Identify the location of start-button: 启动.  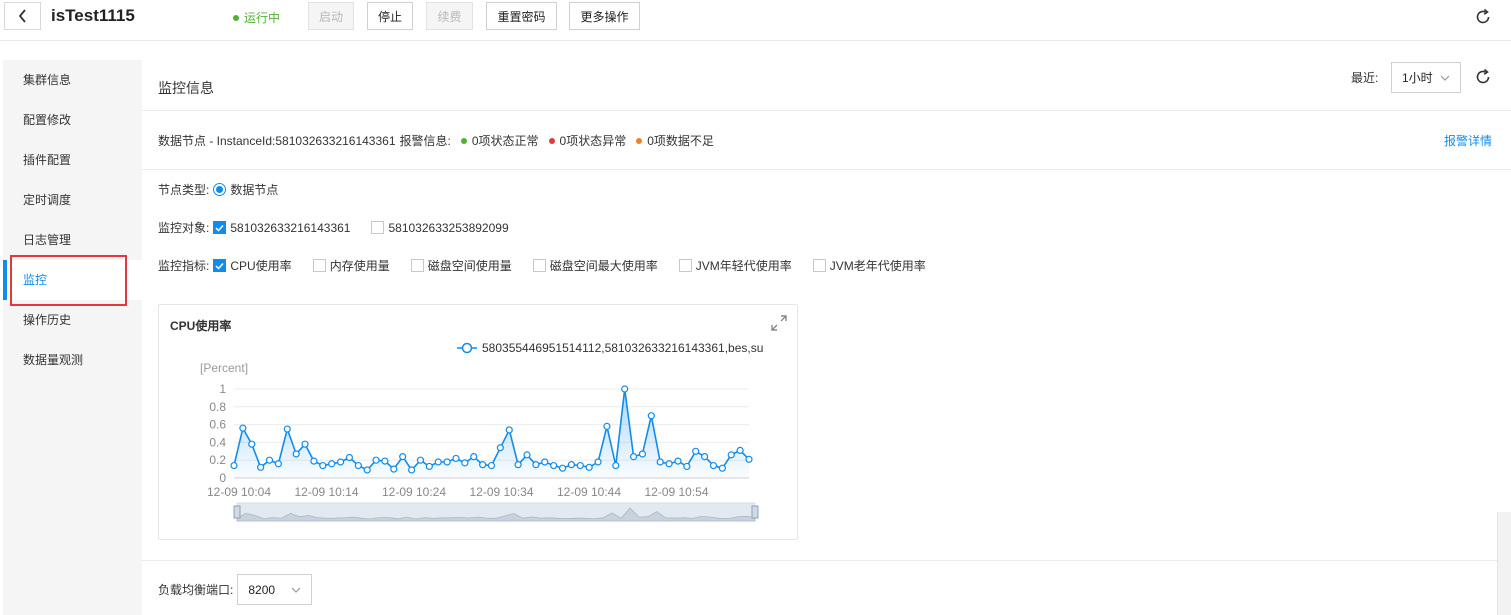
(331, 16).